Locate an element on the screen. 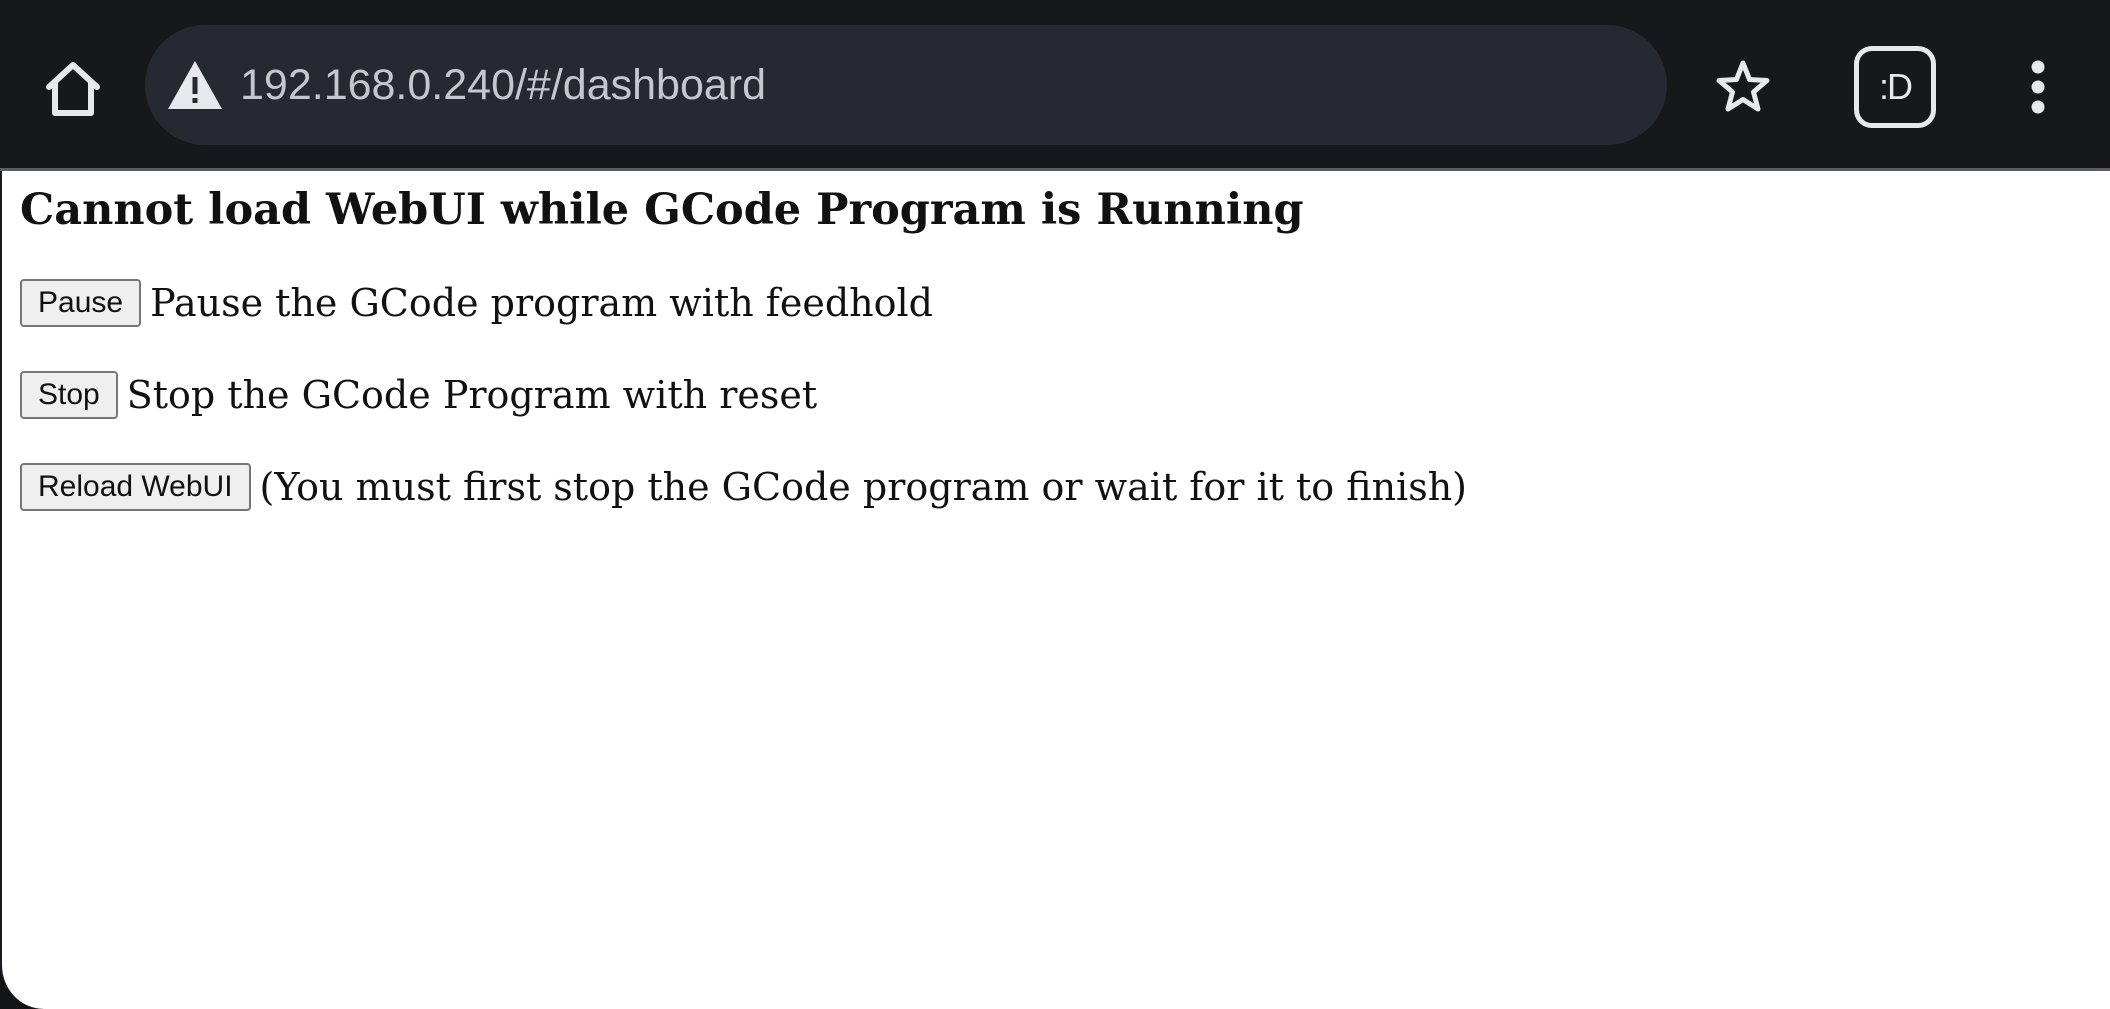 The width and height of the screenshot is (2110, 1009). pause-description: Pause the GCode program with feedhold is located at coordinates (541, 303).